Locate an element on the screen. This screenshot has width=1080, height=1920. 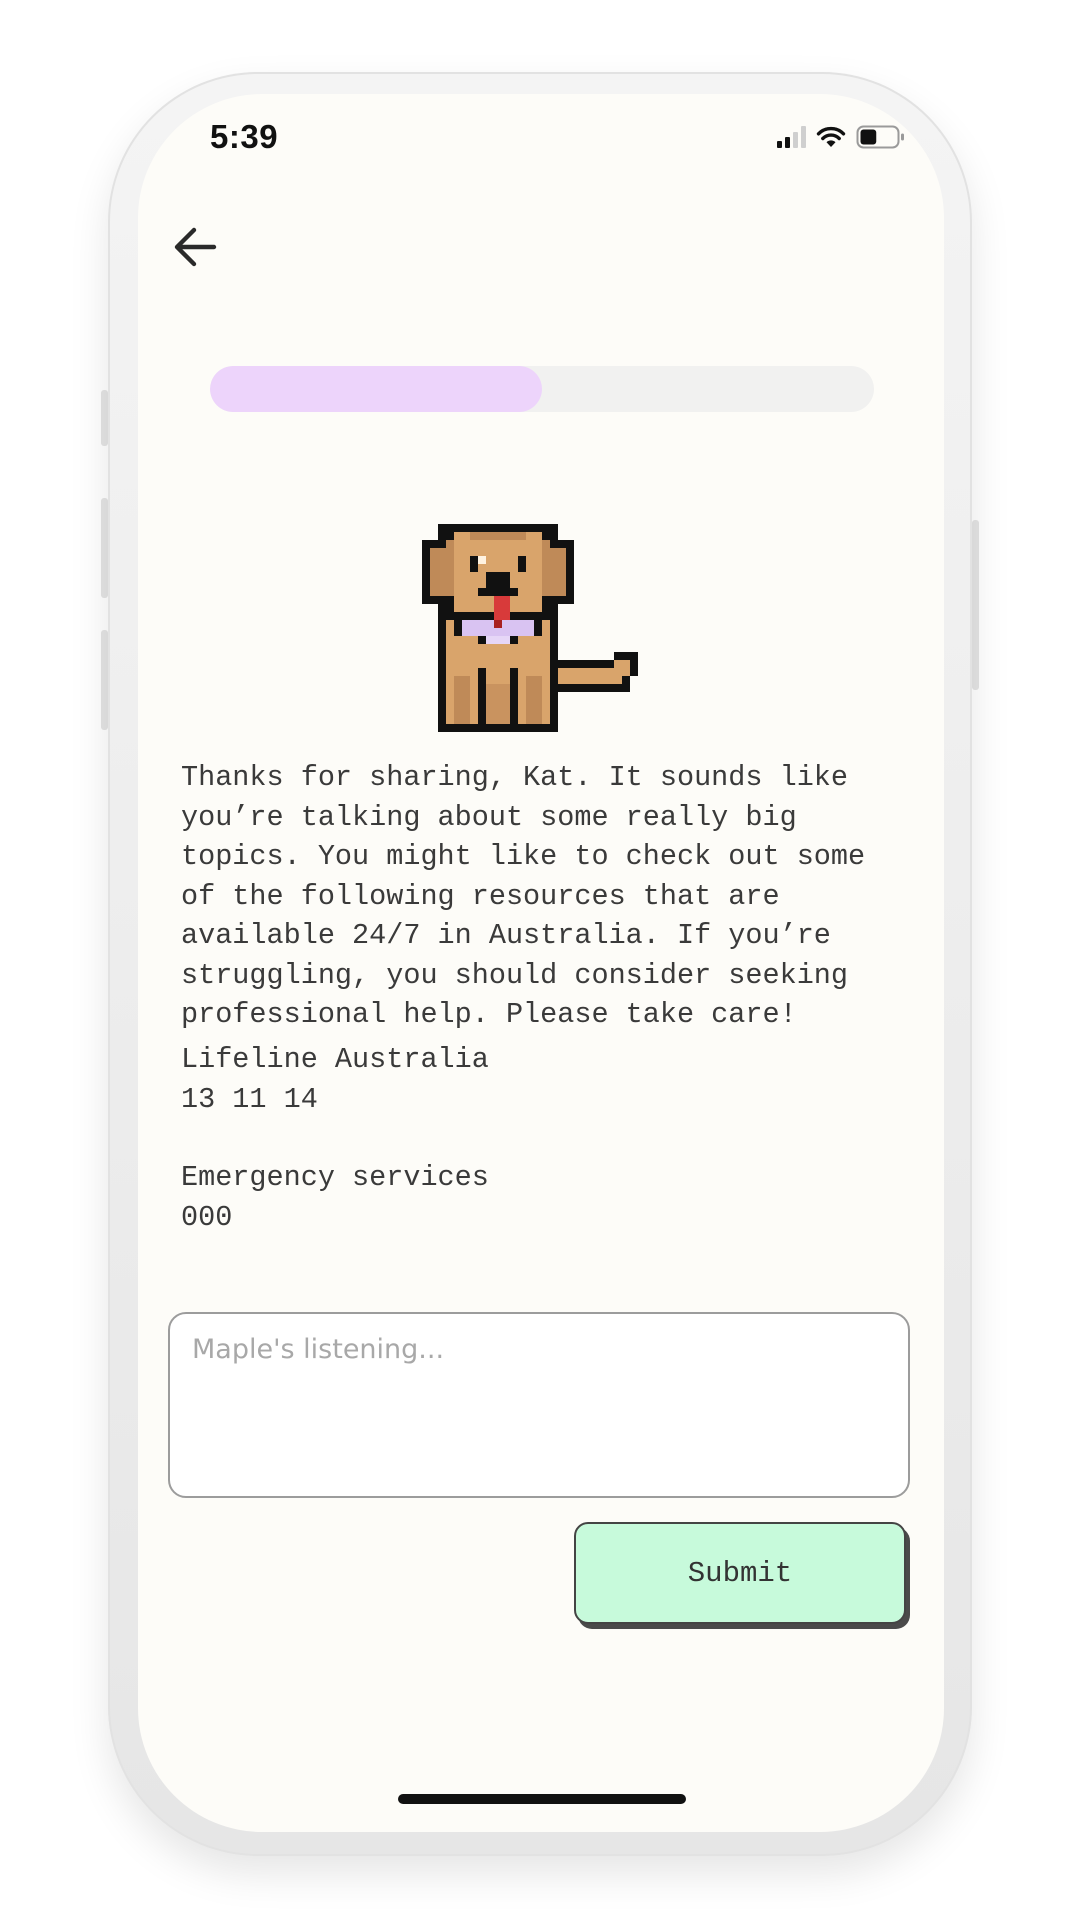
progress-fill is located at coordinates (376, 389).